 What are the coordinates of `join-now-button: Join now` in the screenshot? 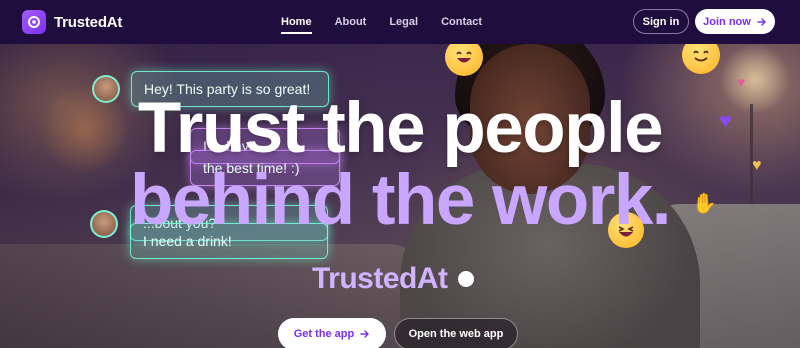 It's located at (735, 21).